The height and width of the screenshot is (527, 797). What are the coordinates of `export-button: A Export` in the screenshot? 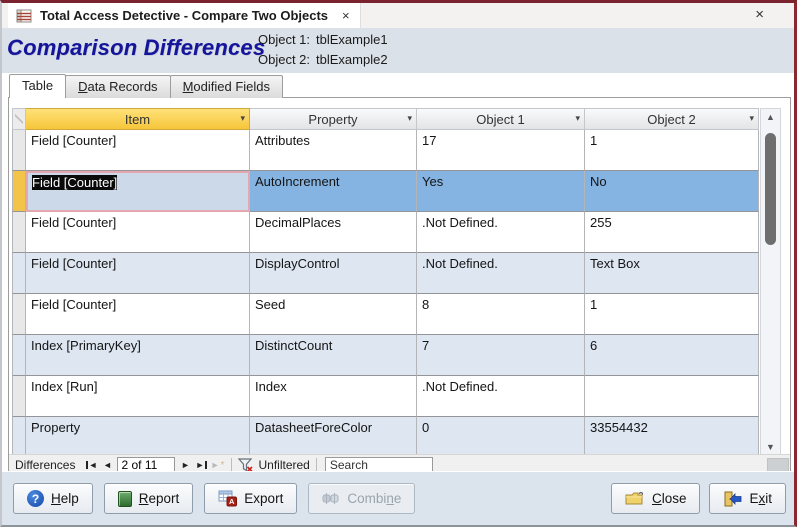 It's located at (251, 498).